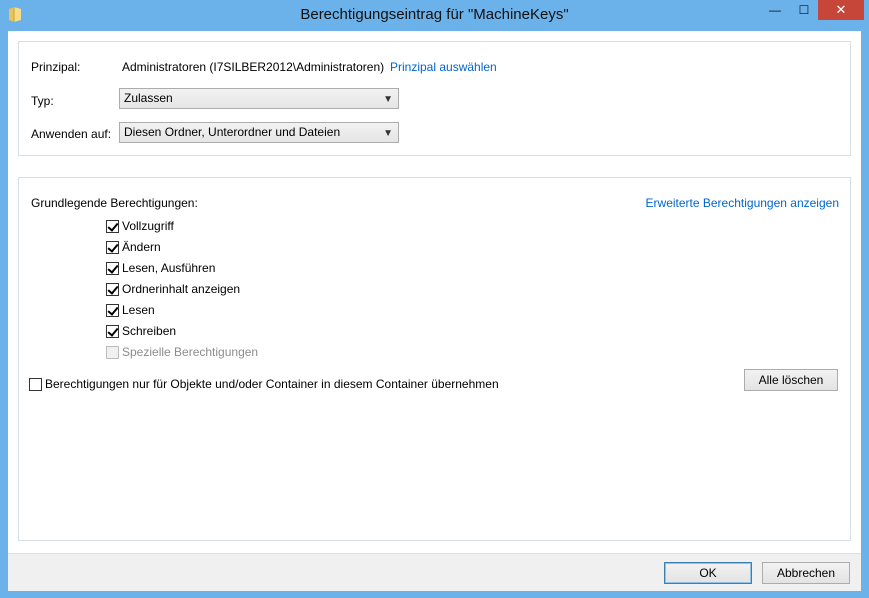 This screenshot has height=598, width=869. What do you see at coordinates (443, 67) in the screenshot?
I see `select-principal-link: Prinzipal auswählen` at bounding box center [443, 67].